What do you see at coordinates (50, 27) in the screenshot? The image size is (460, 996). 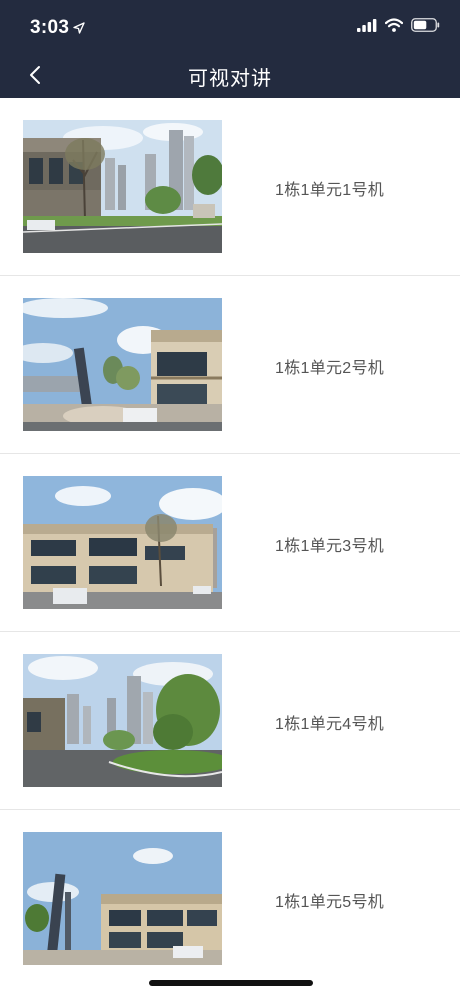 I see `status-time-text: 3:03` at bounding box center [50, 27].